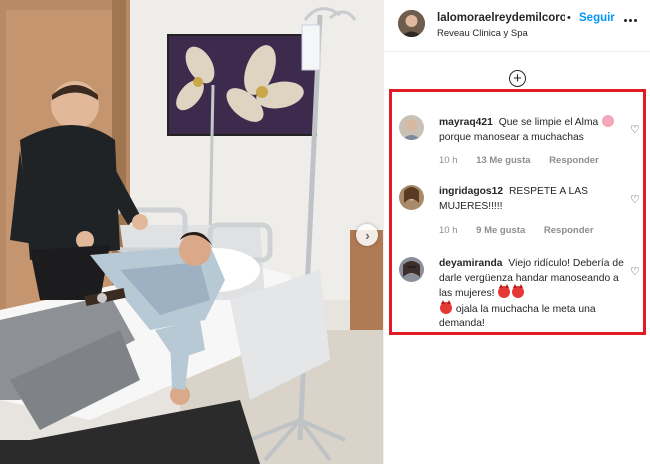 This screenshot has height=464, width=650. What do you see at coordinates (471, 191) in the screenshot?
I see `comment-username: ingridagos12` at bounding box center [471, 191].